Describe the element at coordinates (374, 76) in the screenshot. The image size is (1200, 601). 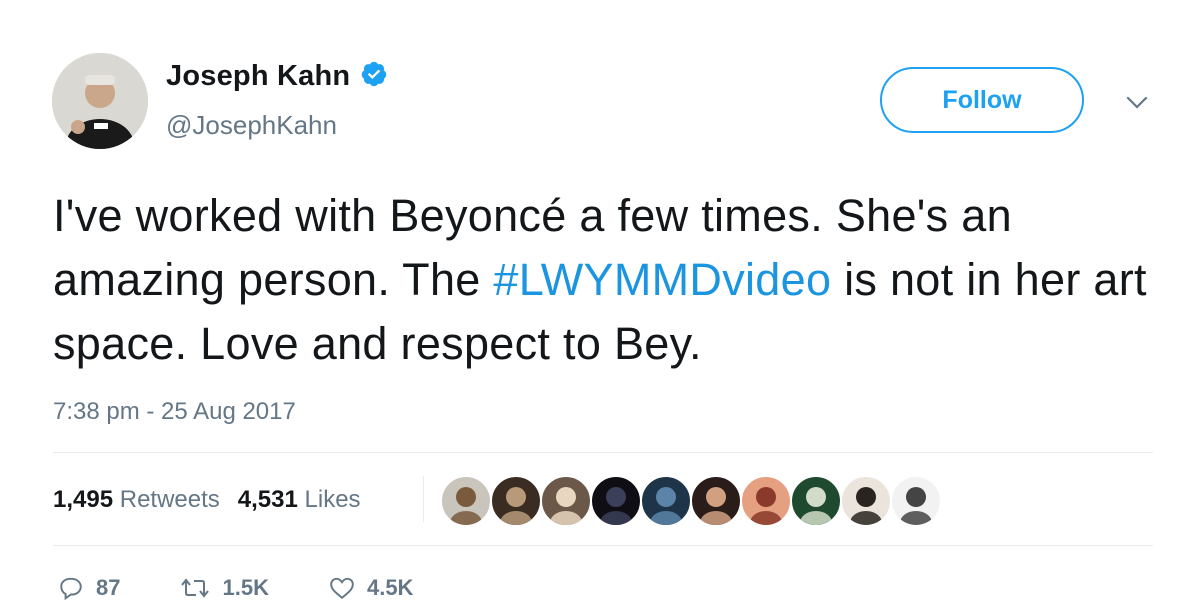
I see `verified-badge-icon` at that location.